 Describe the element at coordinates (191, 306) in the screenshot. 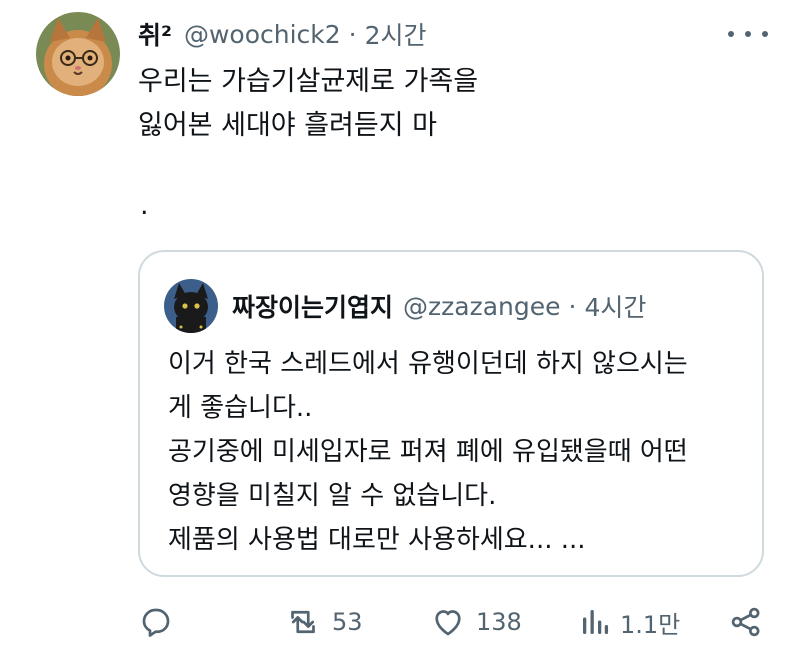

I see `quoted-author-avatar` at that location.